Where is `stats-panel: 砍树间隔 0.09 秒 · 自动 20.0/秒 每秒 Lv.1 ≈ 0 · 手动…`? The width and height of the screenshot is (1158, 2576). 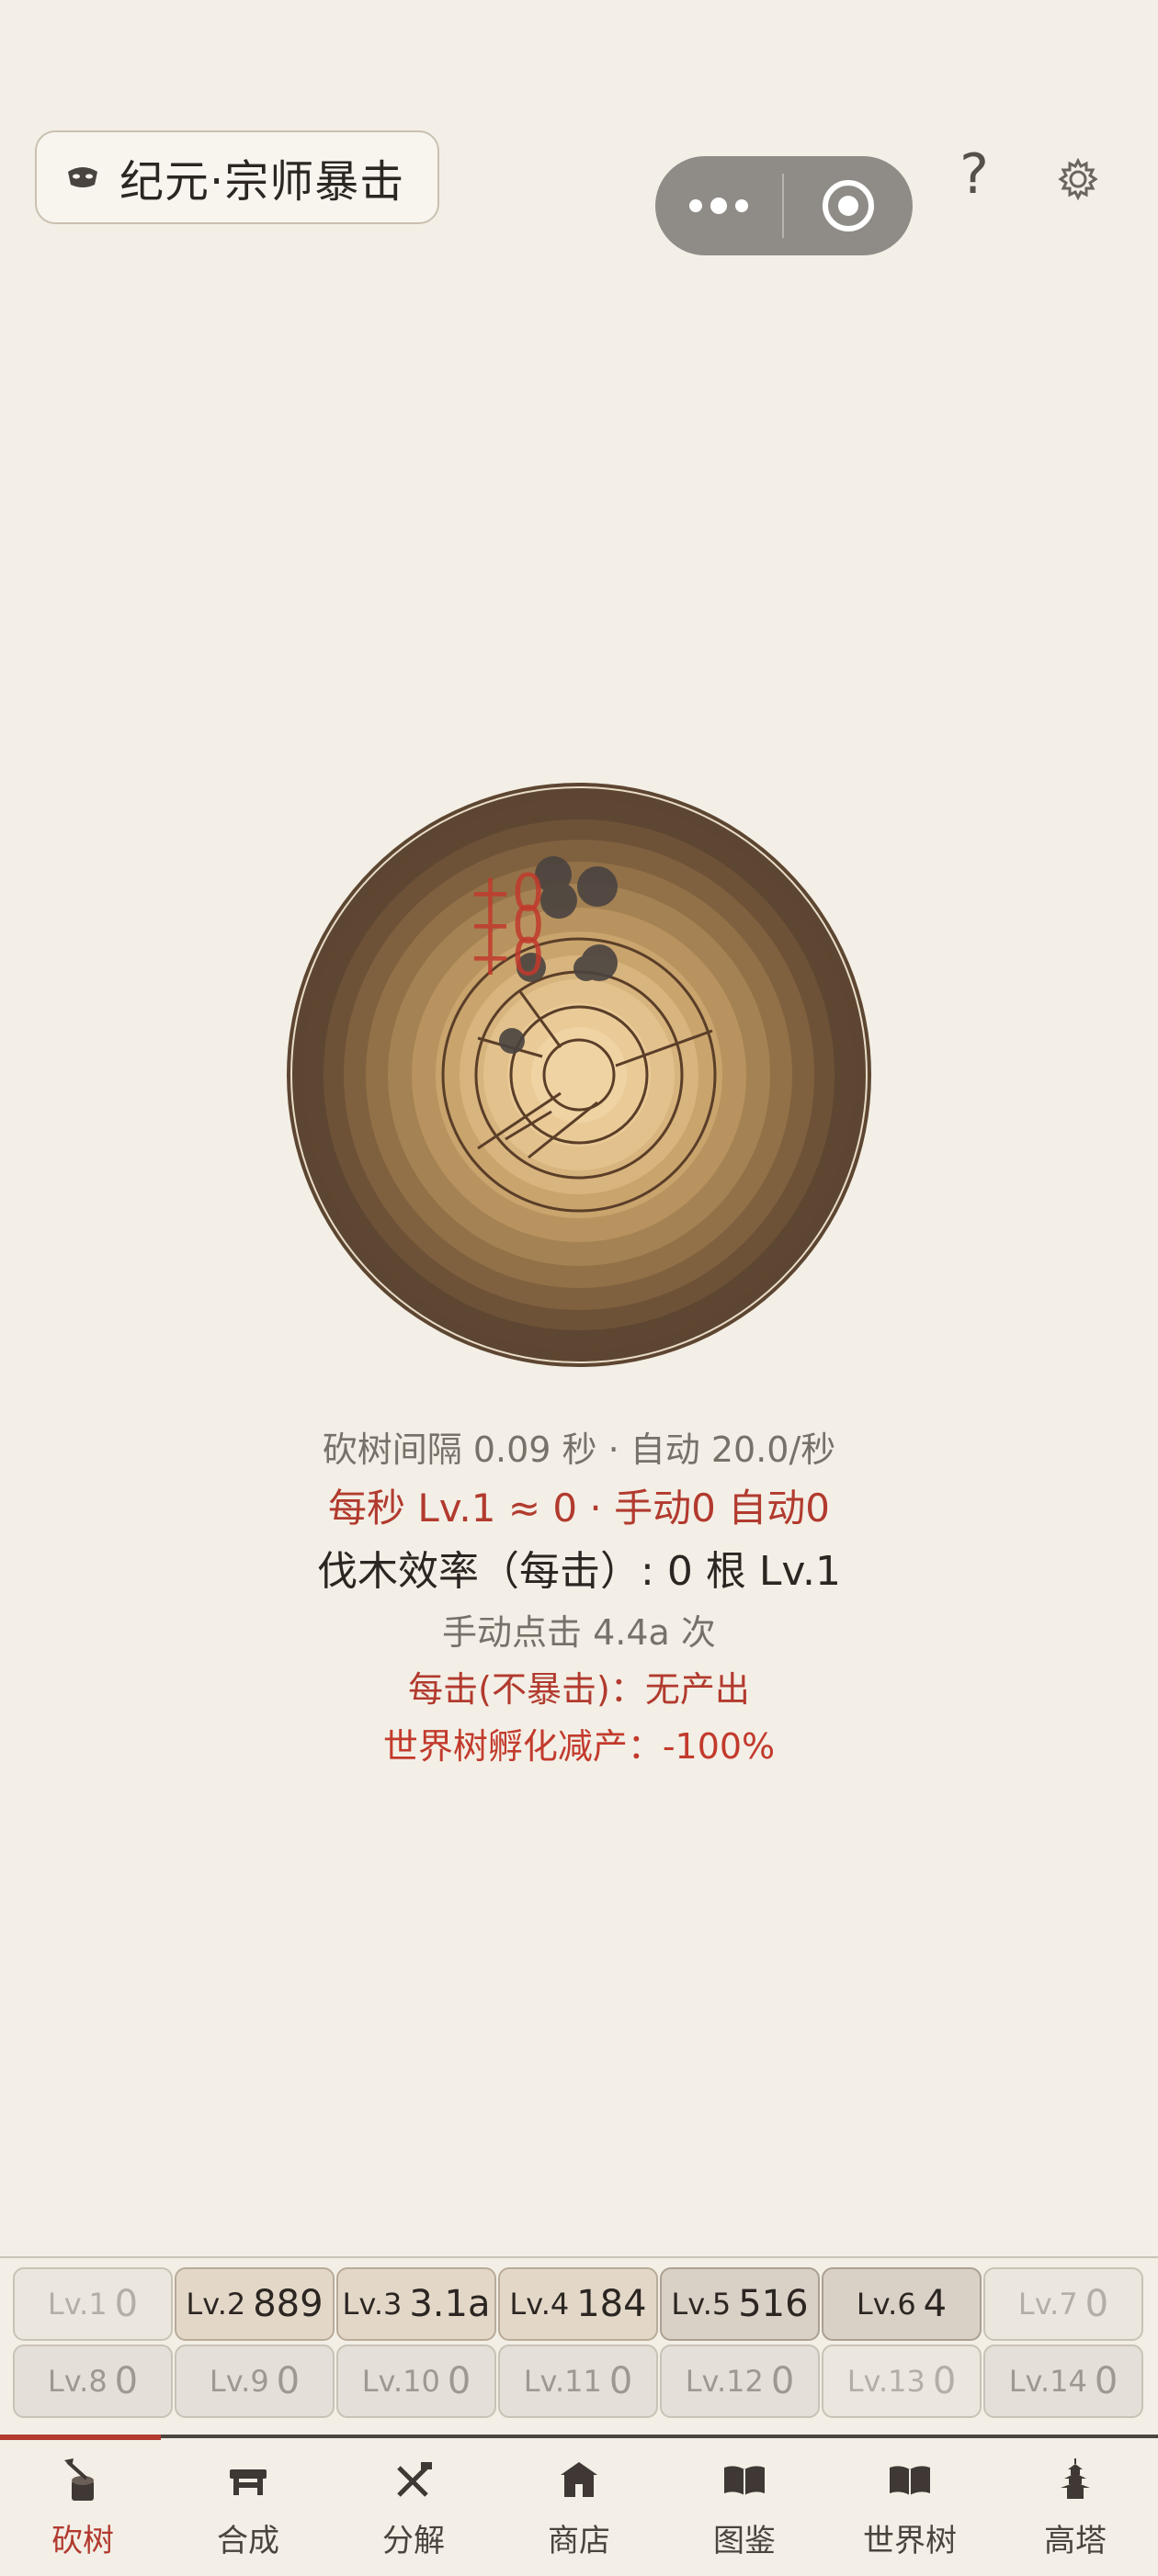
stats-panel: 砍树间隔 0.09 秒 · 自动 20.0/秒 每秒 Lv.1 ≈ 0 · 手动… is located at coordinates (579, 1598).